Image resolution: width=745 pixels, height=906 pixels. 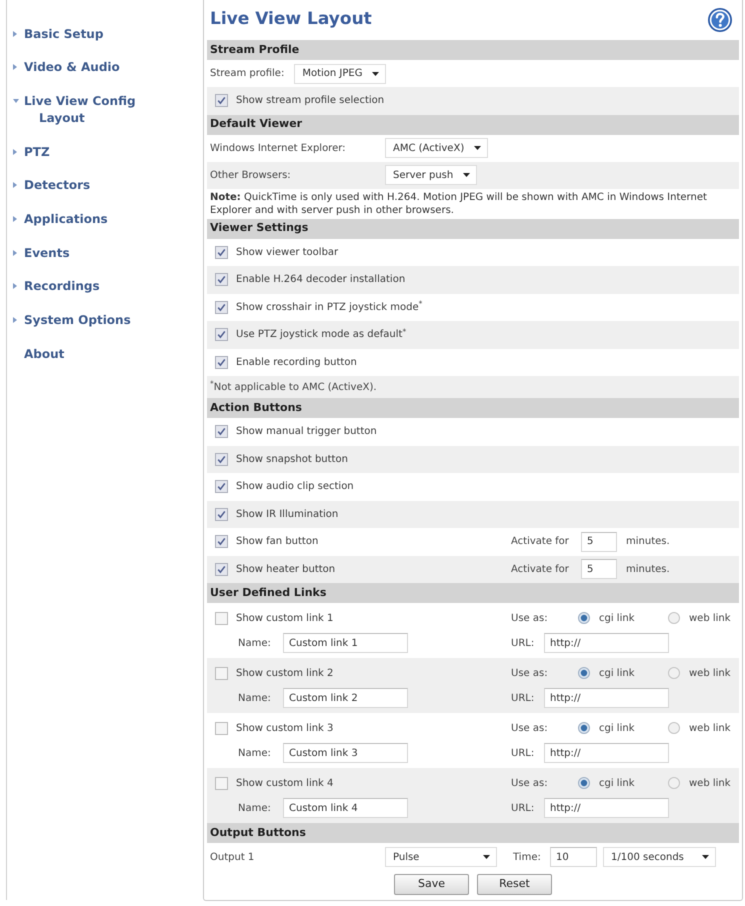 What do you see at coordinates (310, 101) in the screenshot?
I see `checkbox-label: Show stream profile selection` at bounding box center [310, 101].